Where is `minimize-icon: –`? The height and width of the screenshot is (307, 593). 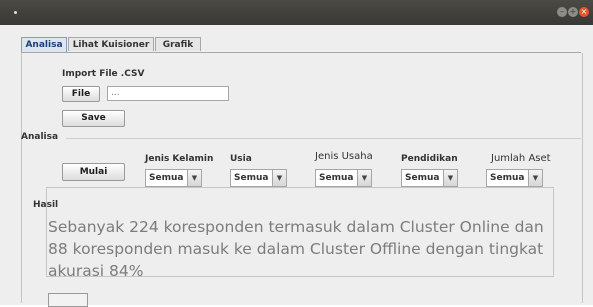
minimize-icon: – is located at coordinates (562, 12).